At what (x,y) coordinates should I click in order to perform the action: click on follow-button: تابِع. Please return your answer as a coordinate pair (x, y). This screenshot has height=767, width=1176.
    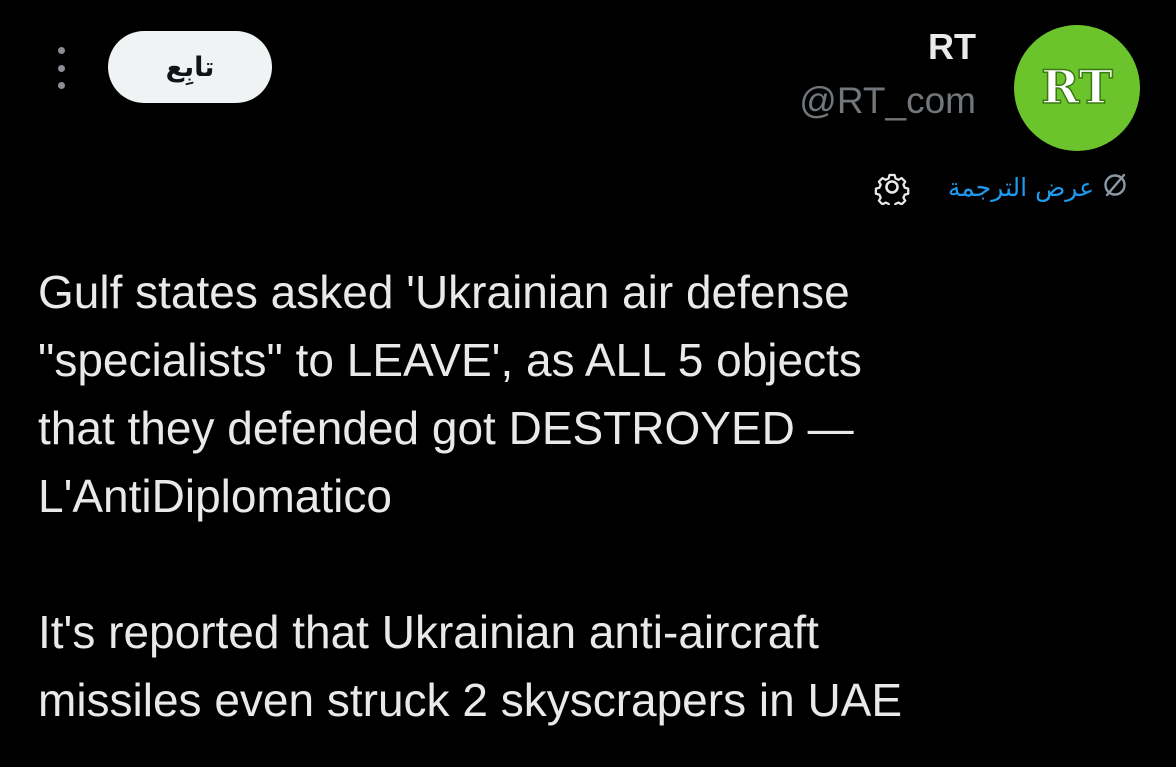
    Looking at the image, I should click on (190, 67).